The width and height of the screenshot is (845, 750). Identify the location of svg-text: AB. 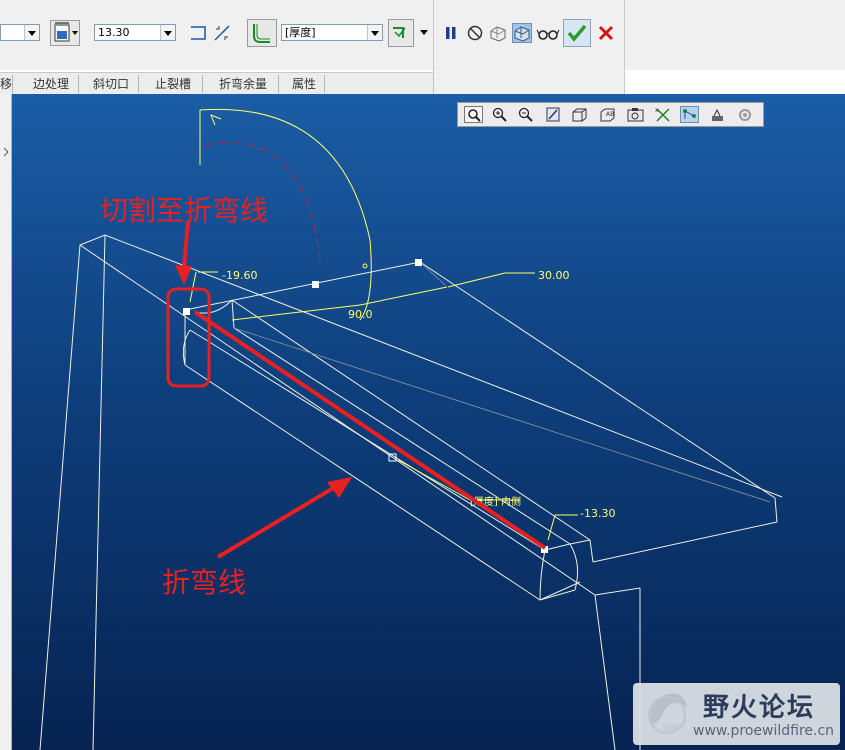
(610, 114).